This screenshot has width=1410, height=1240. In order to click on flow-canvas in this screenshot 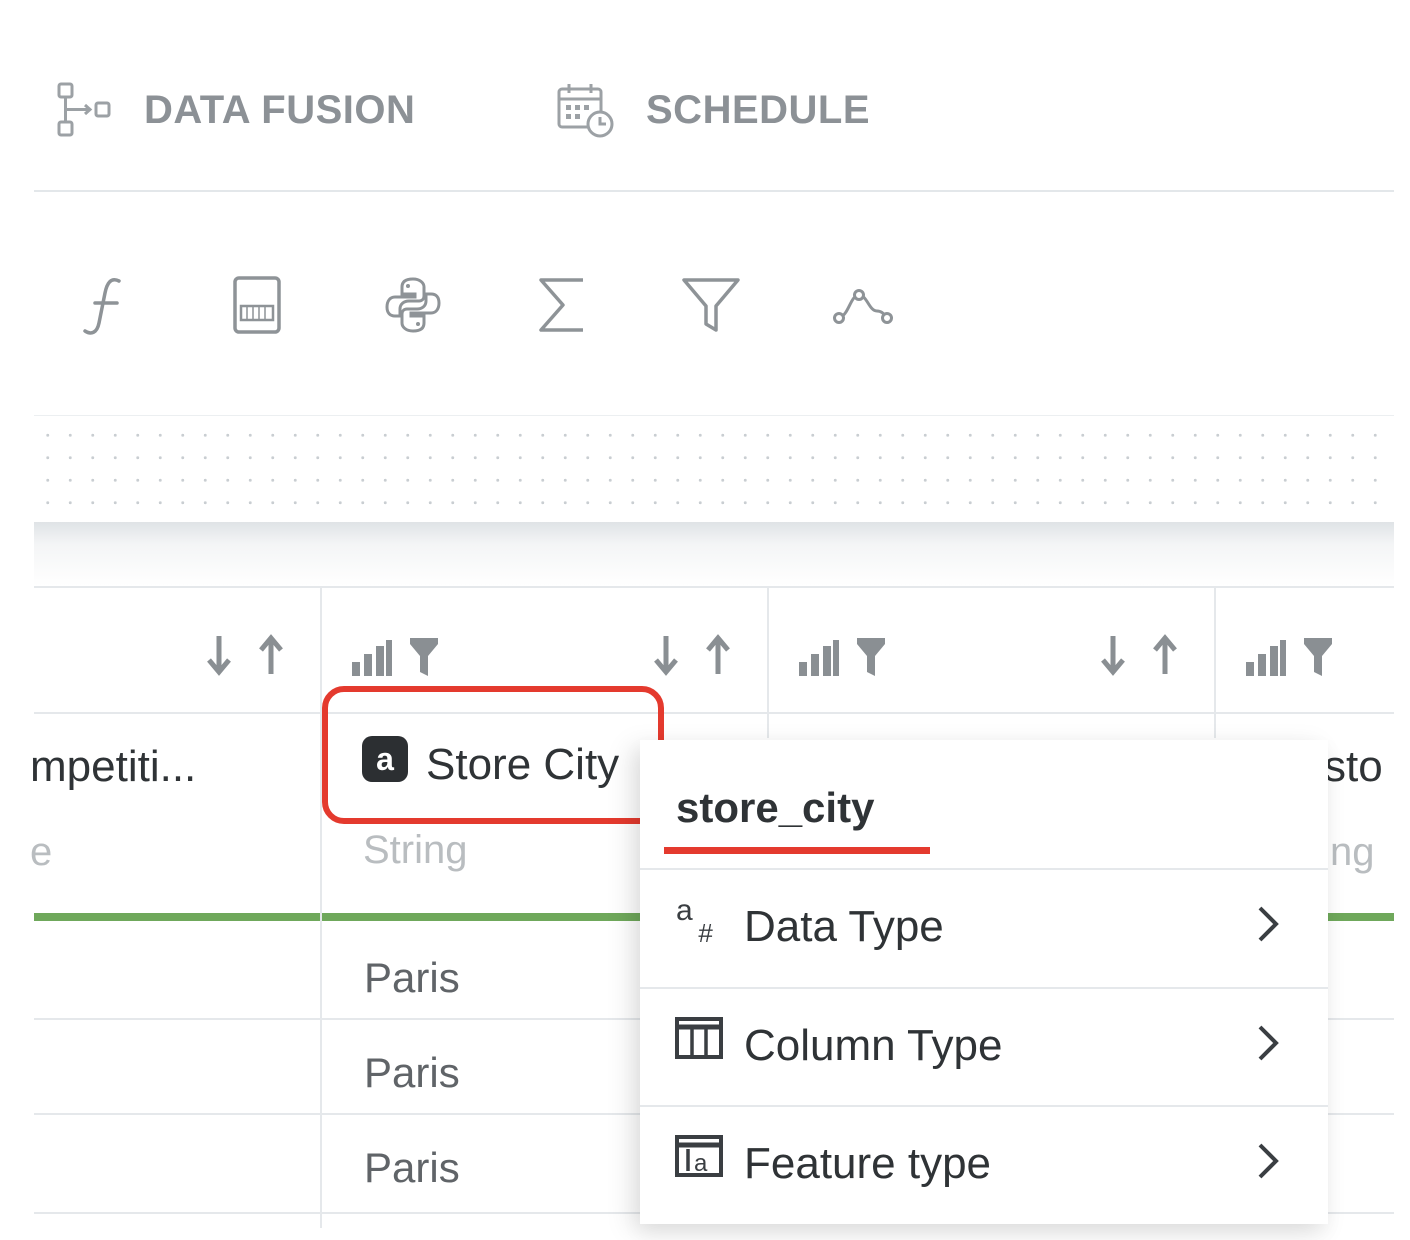, I will do `click(714, 470)`.